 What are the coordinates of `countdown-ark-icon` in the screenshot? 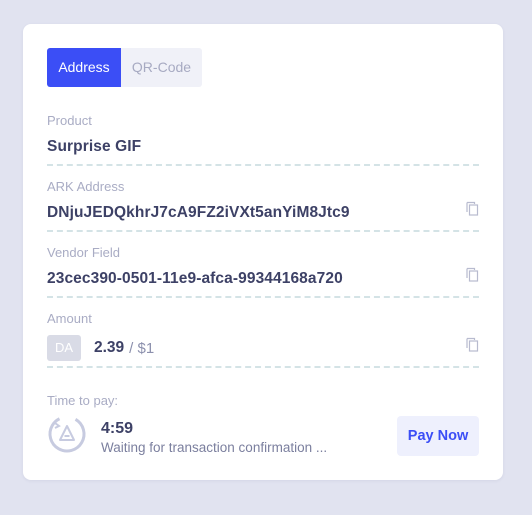 It's located at (67, 434).